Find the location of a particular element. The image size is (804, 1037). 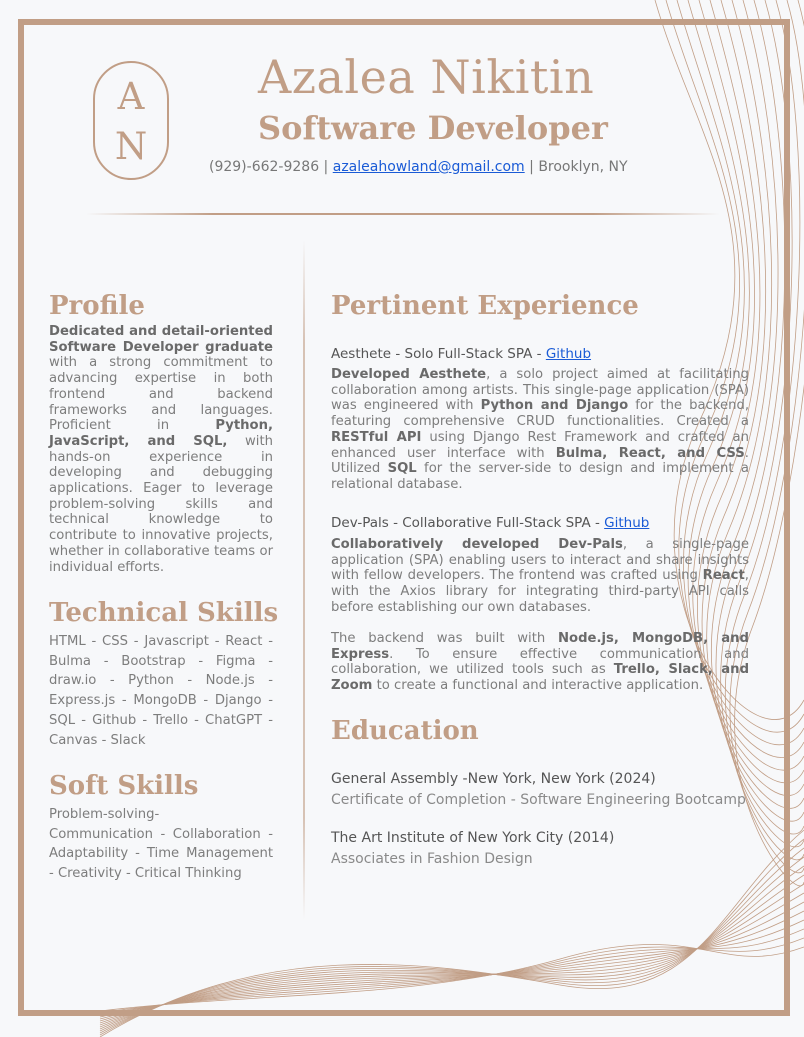

job-title-text: Aesthete - Solo Full-Stack SPA - is located at coordinates (438, 354).